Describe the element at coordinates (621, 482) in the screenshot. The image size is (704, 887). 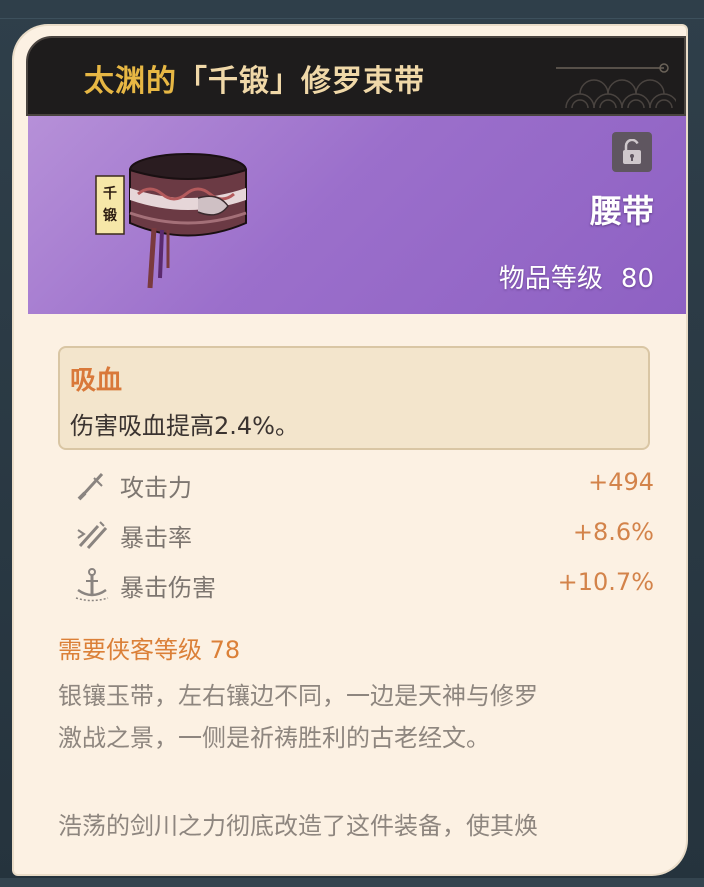
I see `stat-value: +494` at that location.